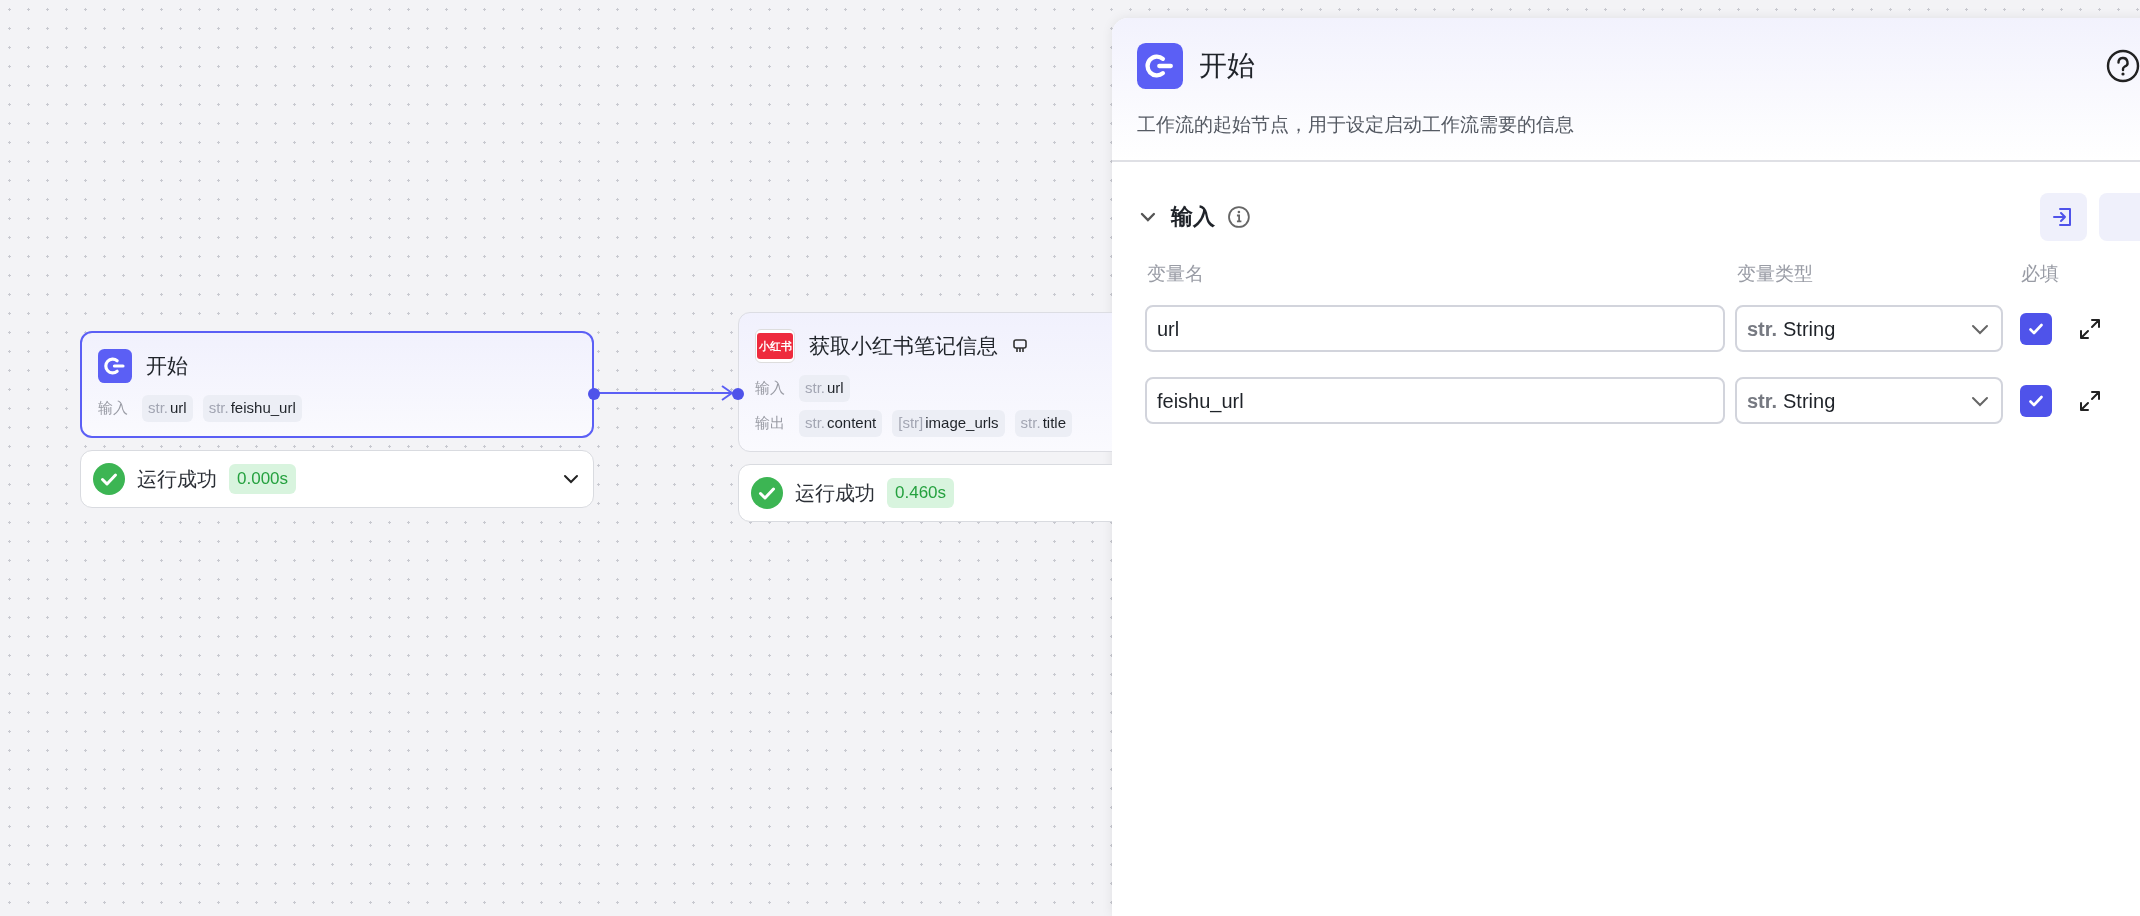  I want to click on variable-name-field: feishu_url, so click(1435, 400).